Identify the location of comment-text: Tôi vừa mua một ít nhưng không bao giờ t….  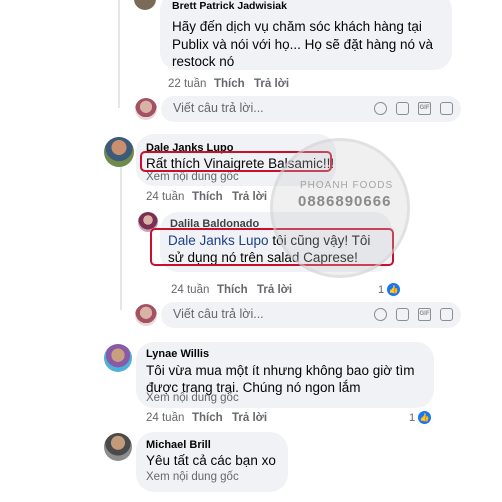
(280, 379).